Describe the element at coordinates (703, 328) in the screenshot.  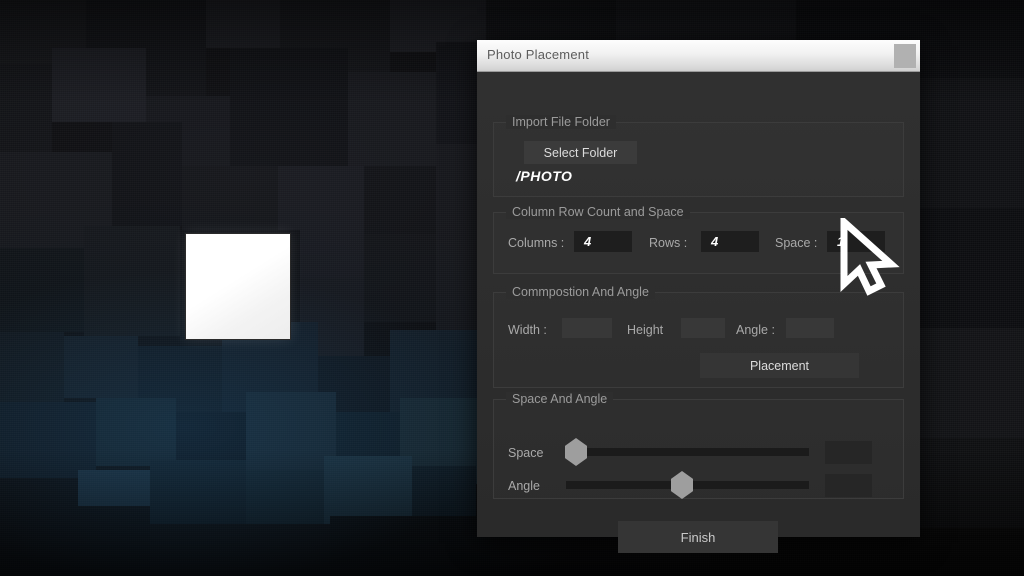
I see `height-input` at that location.